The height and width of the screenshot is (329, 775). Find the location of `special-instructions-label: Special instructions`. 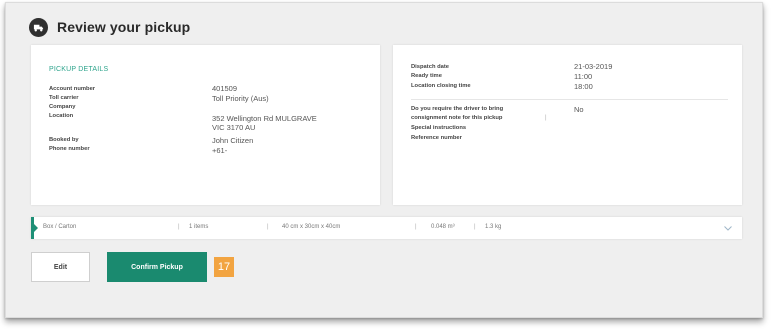

special-instructions-label: Special instructions is located at coordinates (439, 128).